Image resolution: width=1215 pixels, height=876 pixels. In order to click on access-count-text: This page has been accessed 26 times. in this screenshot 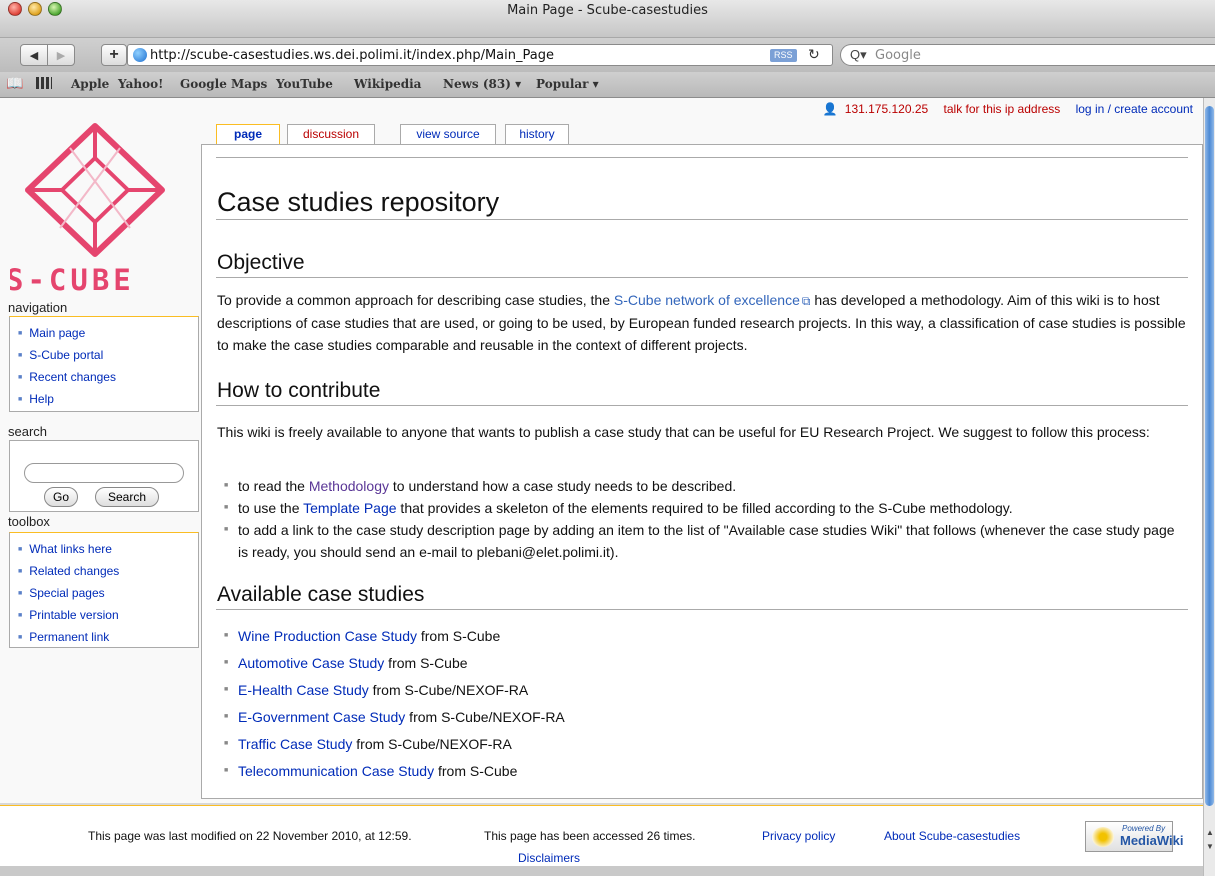, I will do `click(590, 836)`.